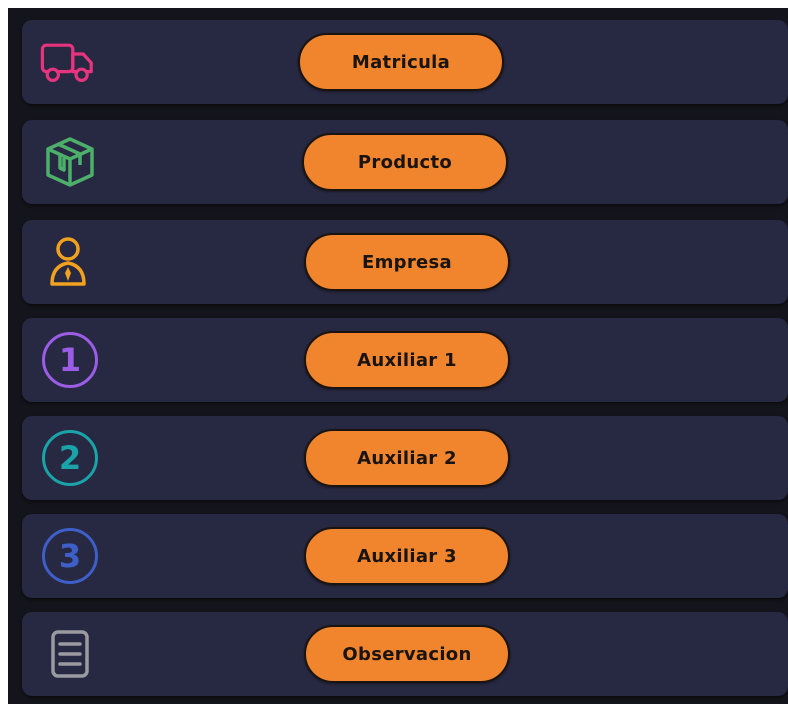 Image resolution: width=788 pixels, height=704 pixels. I want to click on number-2-circle-icon: 2, so click(70, 458).